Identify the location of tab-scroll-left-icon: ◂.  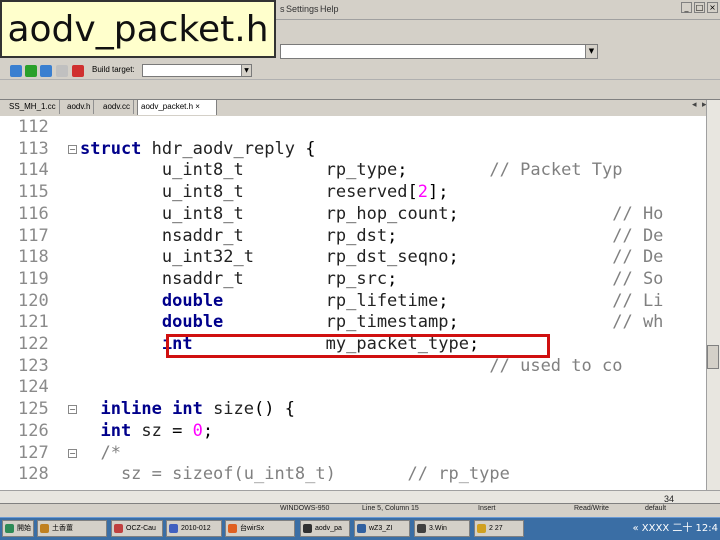
(694, 105).